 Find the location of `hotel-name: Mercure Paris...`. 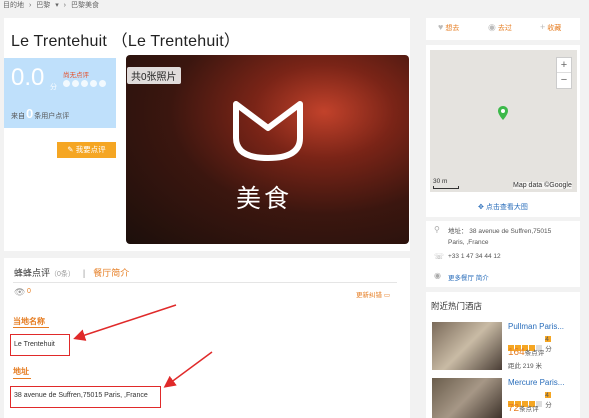

hotel-name: Mercure Paris... is located at coordinates (536, 382).